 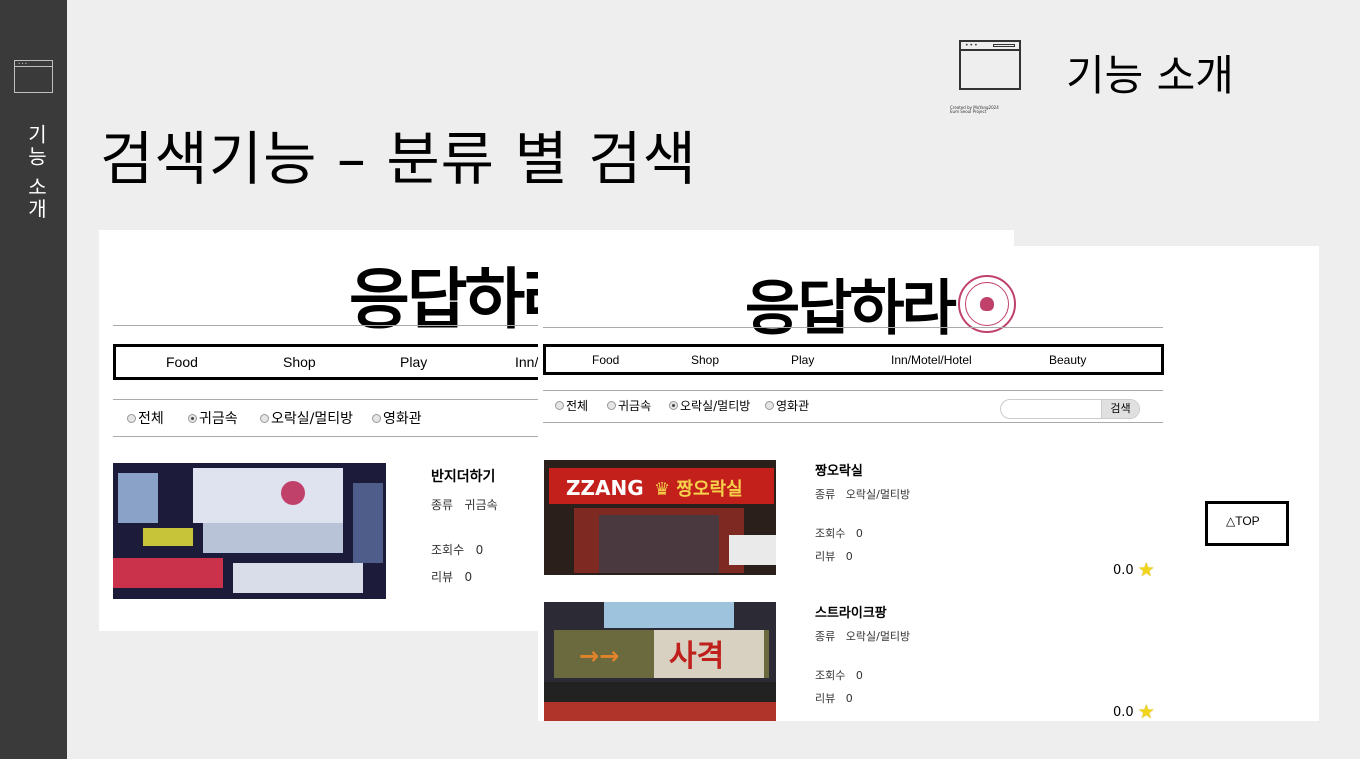 I want to click on store-category: 종류 귀금속, so click(x=464, y=504).